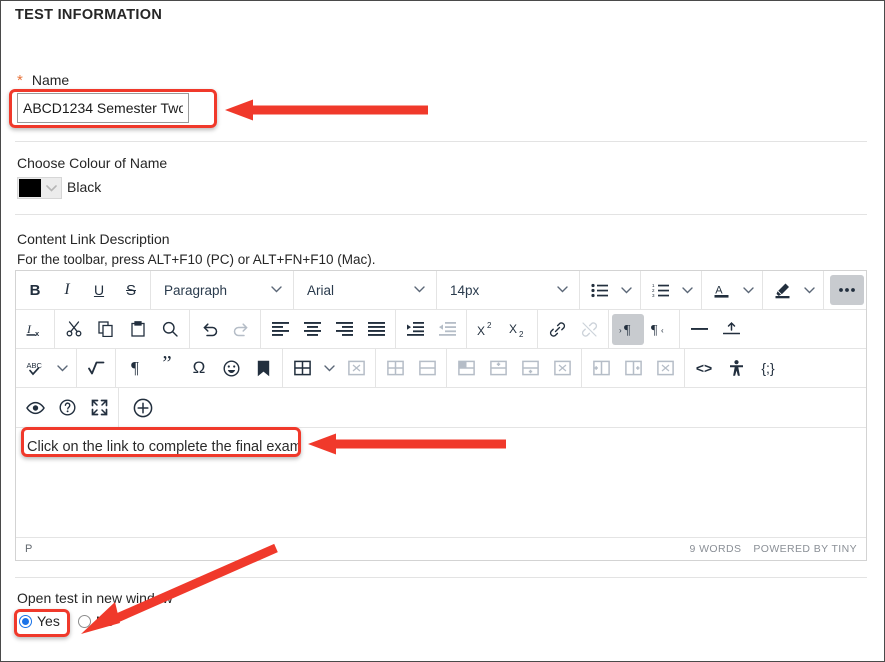 The width and height of the screenshot is (885, 662). I want to click on toolbar-group-view, so click(67, 407).